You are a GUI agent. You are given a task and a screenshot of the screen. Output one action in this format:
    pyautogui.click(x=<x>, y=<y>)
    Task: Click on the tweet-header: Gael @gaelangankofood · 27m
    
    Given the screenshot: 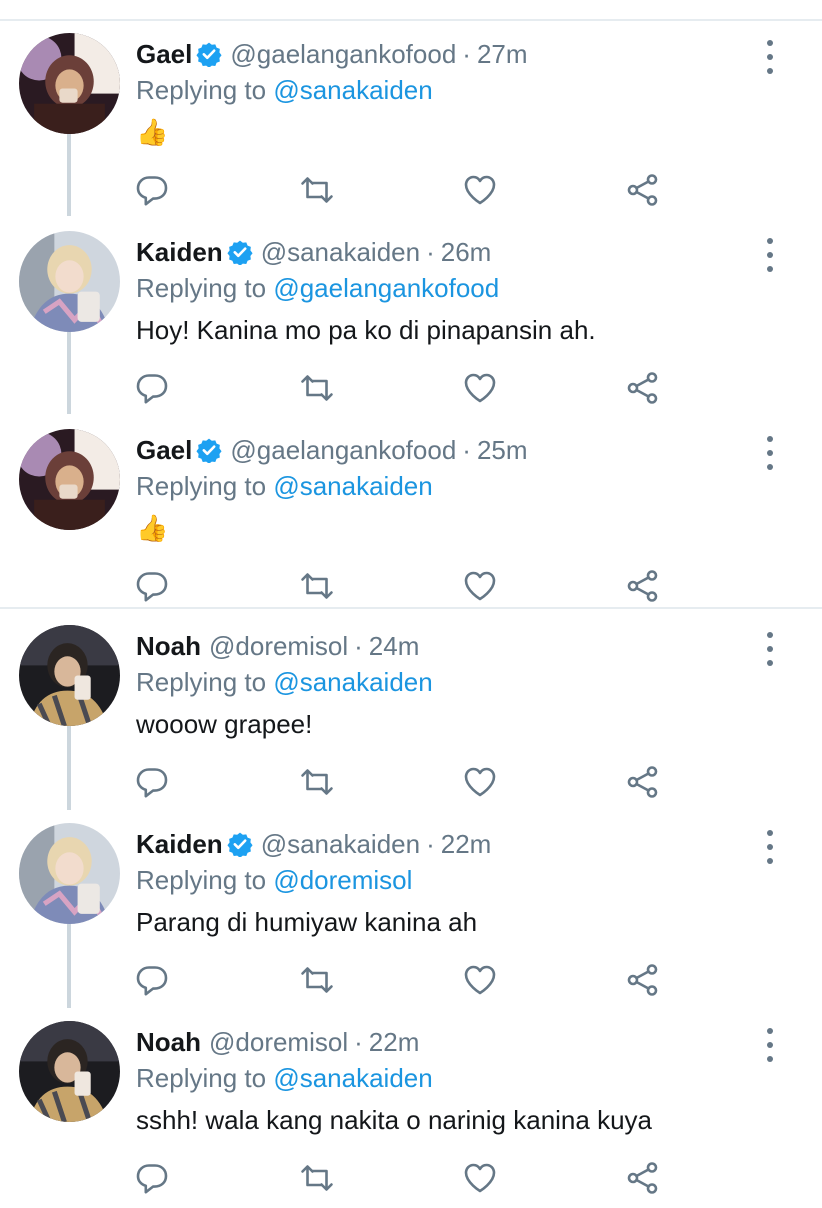 What is the action you would take?
    pyautogui.click(x=332, y=54)
    